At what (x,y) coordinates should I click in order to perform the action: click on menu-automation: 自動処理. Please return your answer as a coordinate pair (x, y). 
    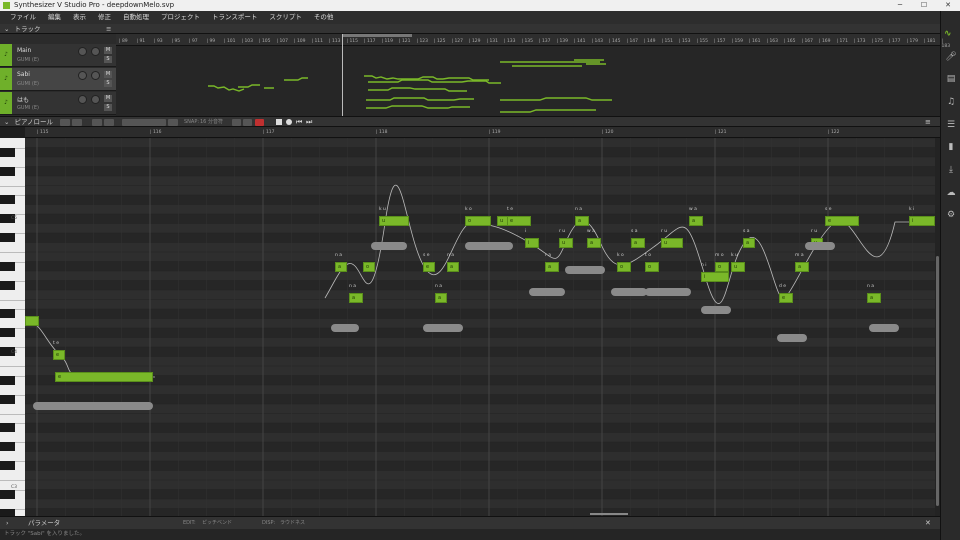
    Looking at the image, I should click on (136, 17).